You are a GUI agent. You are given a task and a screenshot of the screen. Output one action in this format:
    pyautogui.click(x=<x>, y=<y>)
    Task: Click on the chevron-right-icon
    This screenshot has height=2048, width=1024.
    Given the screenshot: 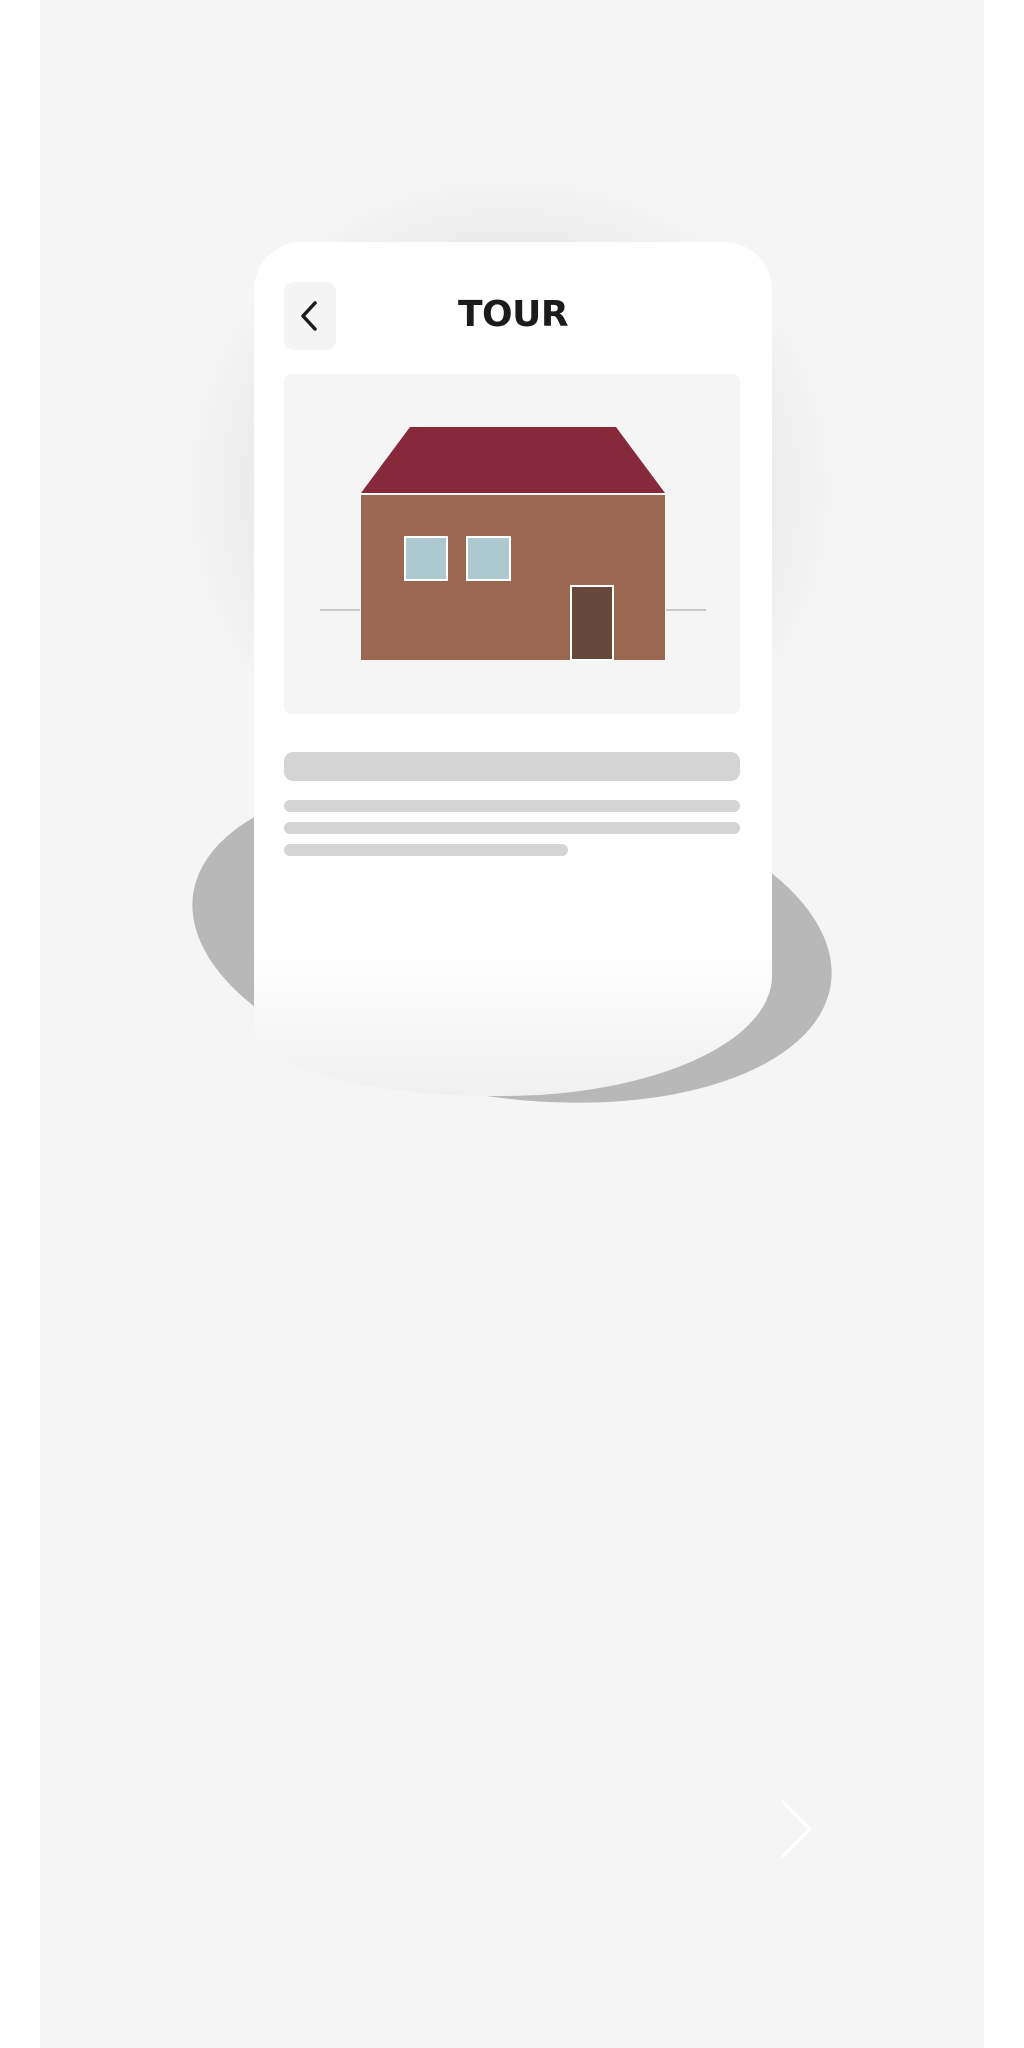 What is the action you would take?
    pyautogui.click(x=796, y=1829)
    